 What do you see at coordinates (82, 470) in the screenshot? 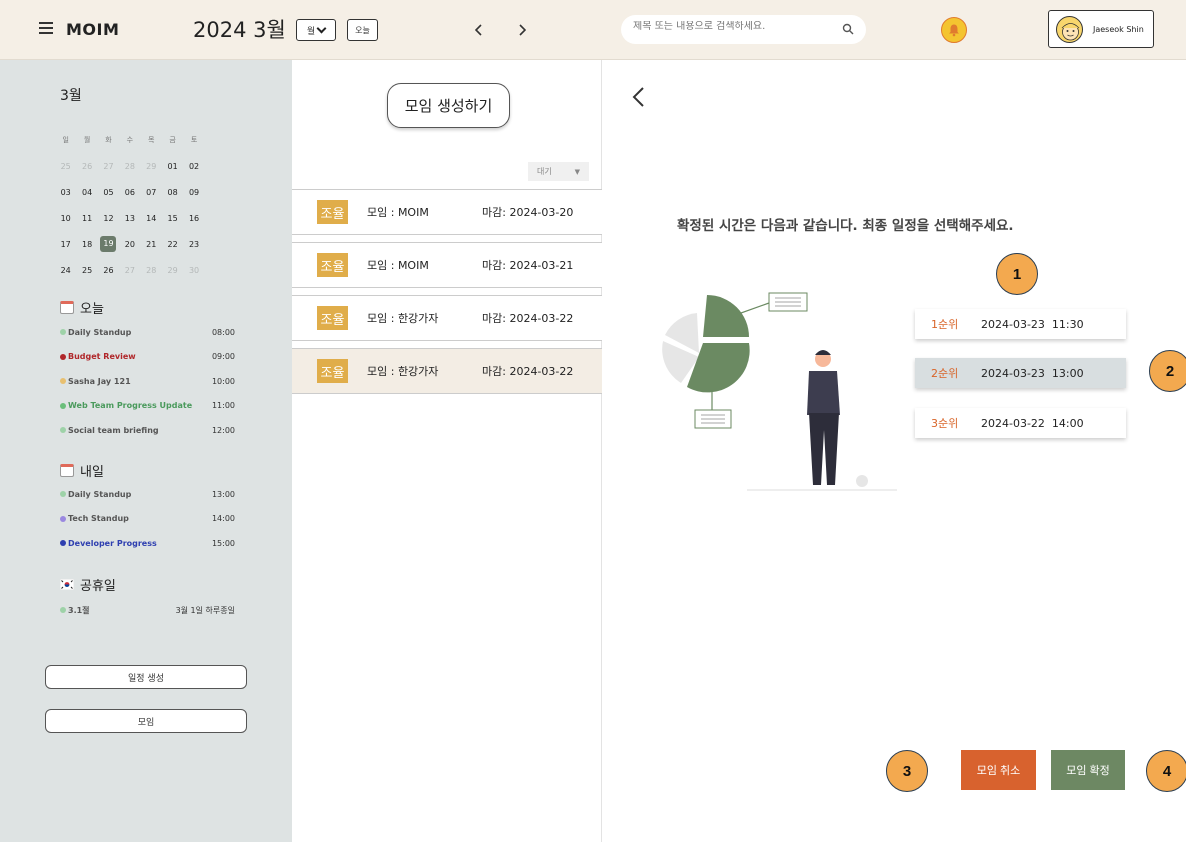
I see `tomorrow-section-header: 내일` at bounding box center [82, 470].